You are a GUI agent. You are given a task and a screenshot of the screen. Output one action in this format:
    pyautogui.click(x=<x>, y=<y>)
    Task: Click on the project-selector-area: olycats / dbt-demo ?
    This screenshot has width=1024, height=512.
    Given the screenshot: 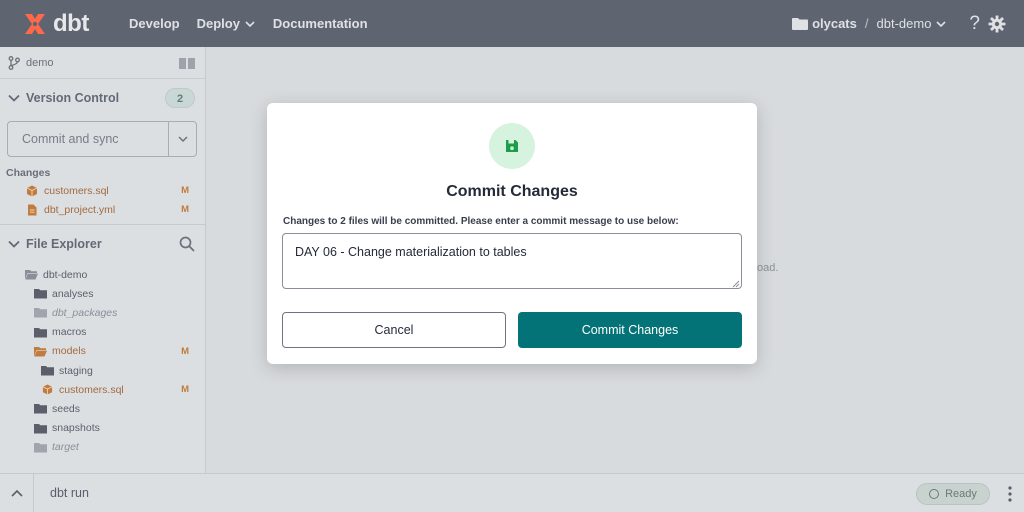 What is the action you would take?
    pyautogui.click(x=899, y=23)
    